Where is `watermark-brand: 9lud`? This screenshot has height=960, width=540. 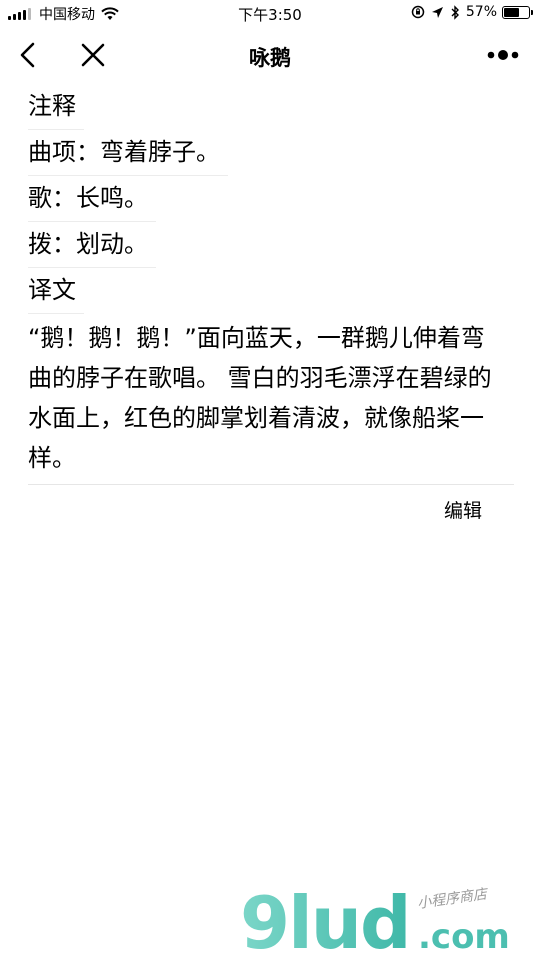 watermark-brand: 9lud is located at coordinates (325, 918).